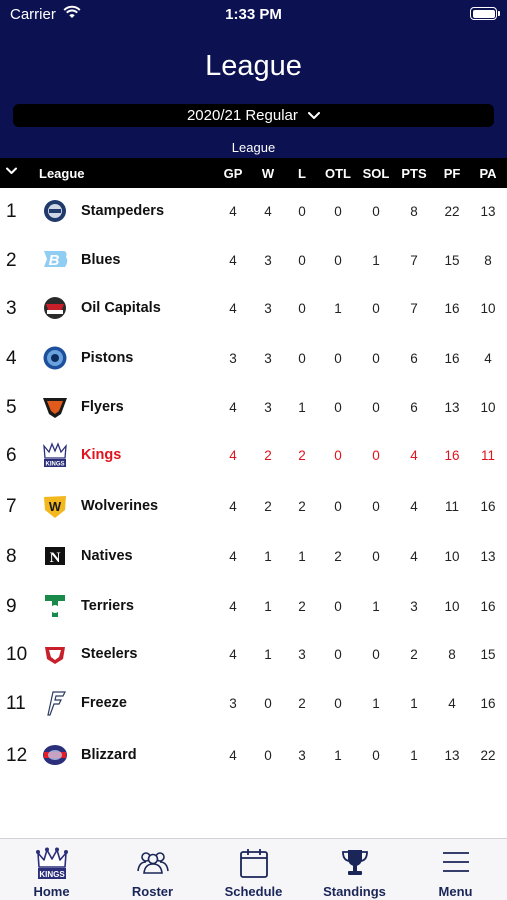 Image resolution: width=507 pixels, height=900 pixels. I want to click on terriers-logo, so click(55, 606).